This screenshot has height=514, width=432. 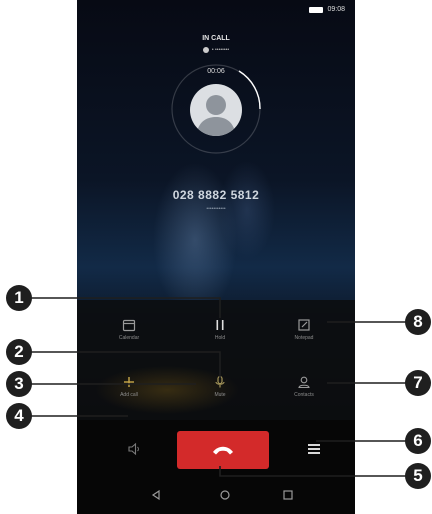 I want to click on nav-recents-button, so click(x=288, y=497).